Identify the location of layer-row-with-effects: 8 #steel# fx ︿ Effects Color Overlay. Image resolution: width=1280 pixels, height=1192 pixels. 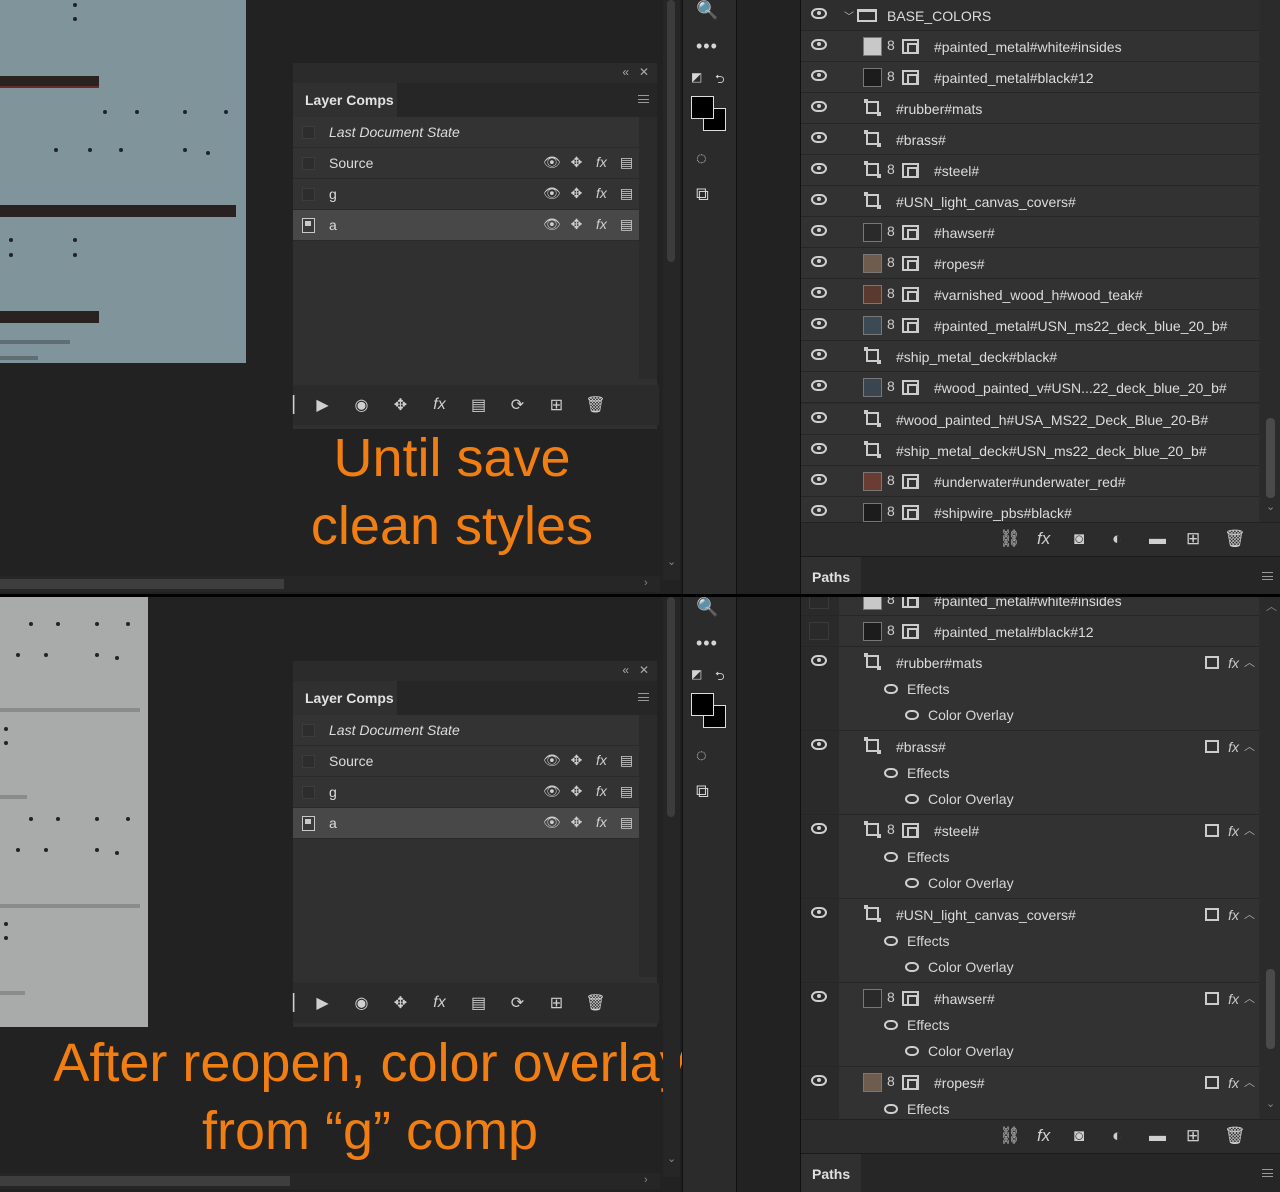
(1030, 857).